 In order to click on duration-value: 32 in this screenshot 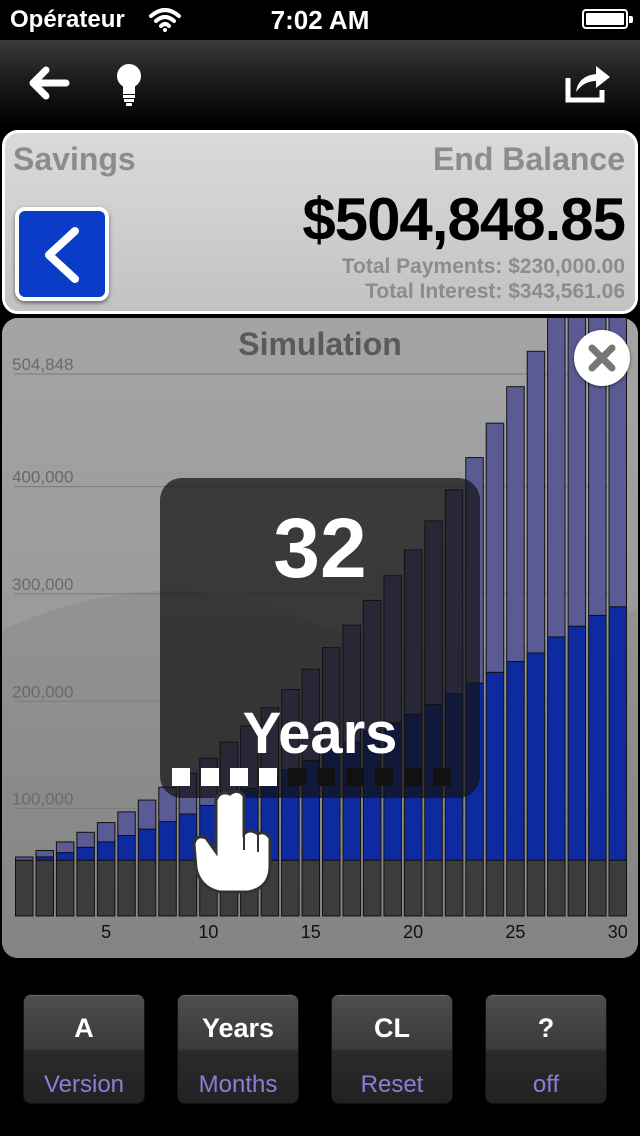, I will do `click(320, 548)`.